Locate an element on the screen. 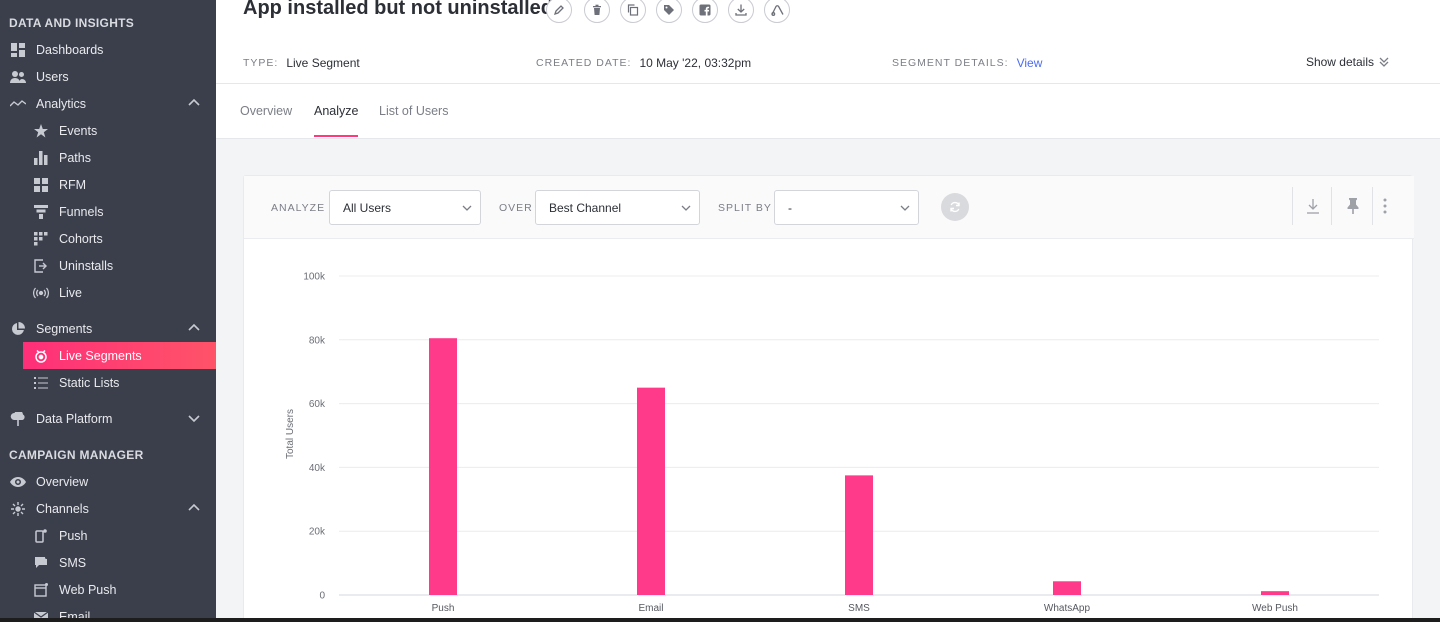 Image resolution: width=1440 pixels, height=622 pixels. x-tick-label: Push is located at coordinates (443, 608).